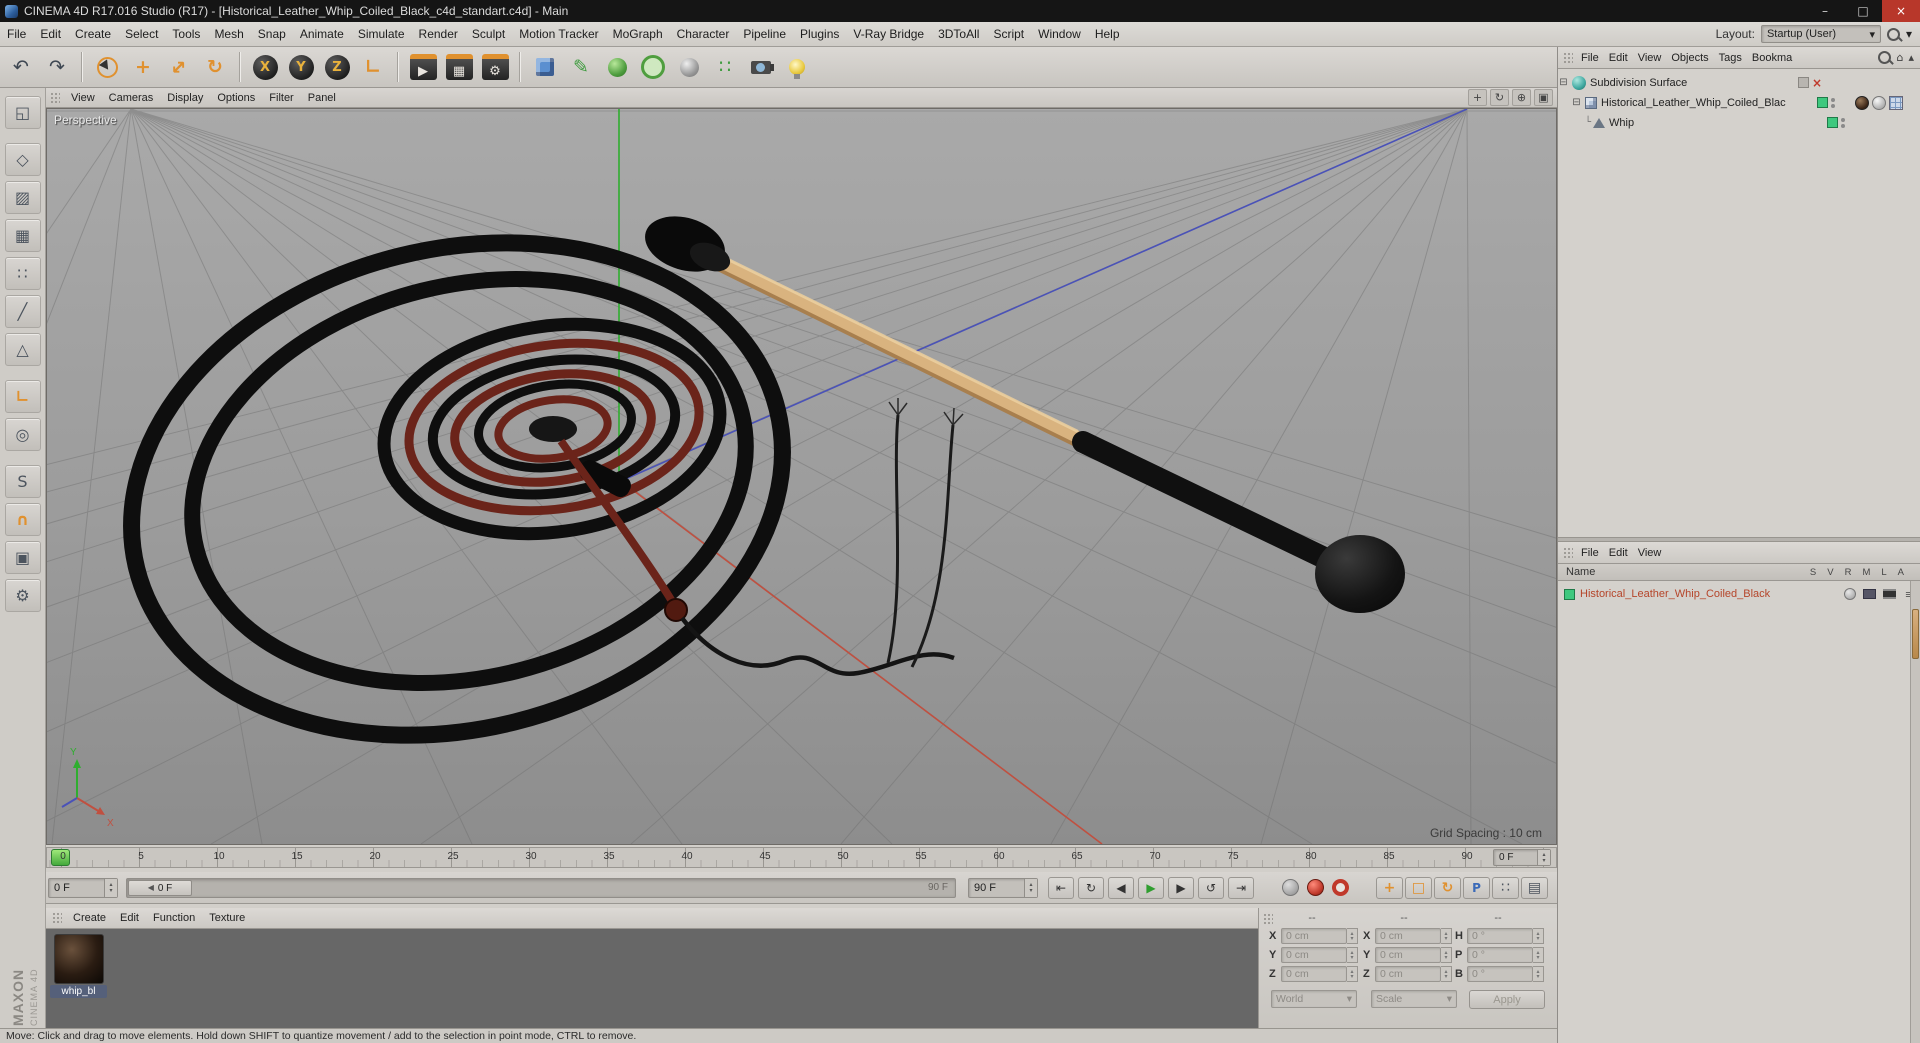 This screenshot has width=1920, height=1043. What do you see at coordinates (1008, 34) in the screenshot?
I see `menu-item-script: Script` at bounding box center [1008, 34].